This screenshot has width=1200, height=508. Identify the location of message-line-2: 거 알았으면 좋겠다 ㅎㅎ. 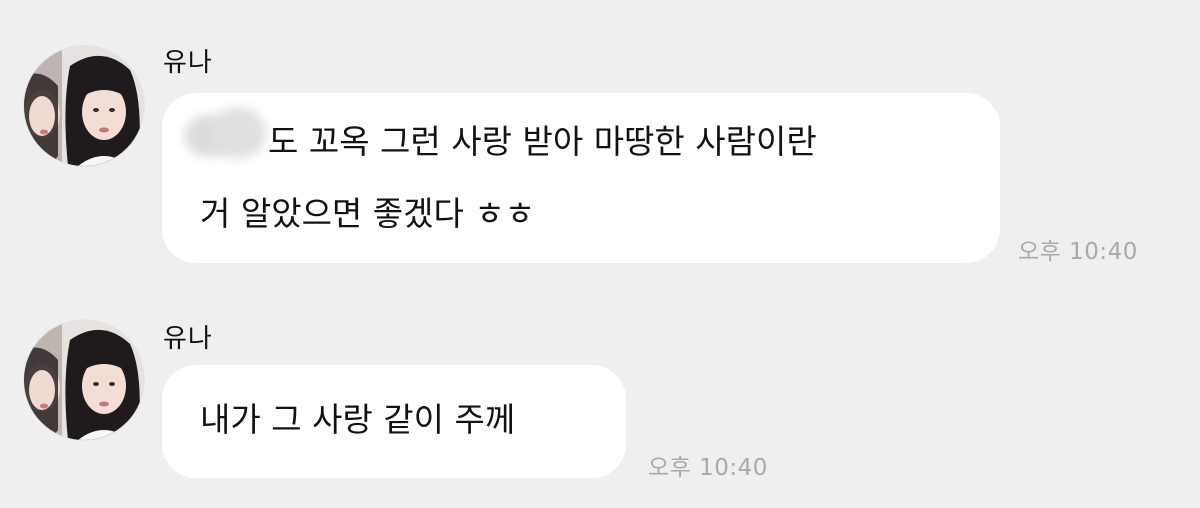
(368, 213).